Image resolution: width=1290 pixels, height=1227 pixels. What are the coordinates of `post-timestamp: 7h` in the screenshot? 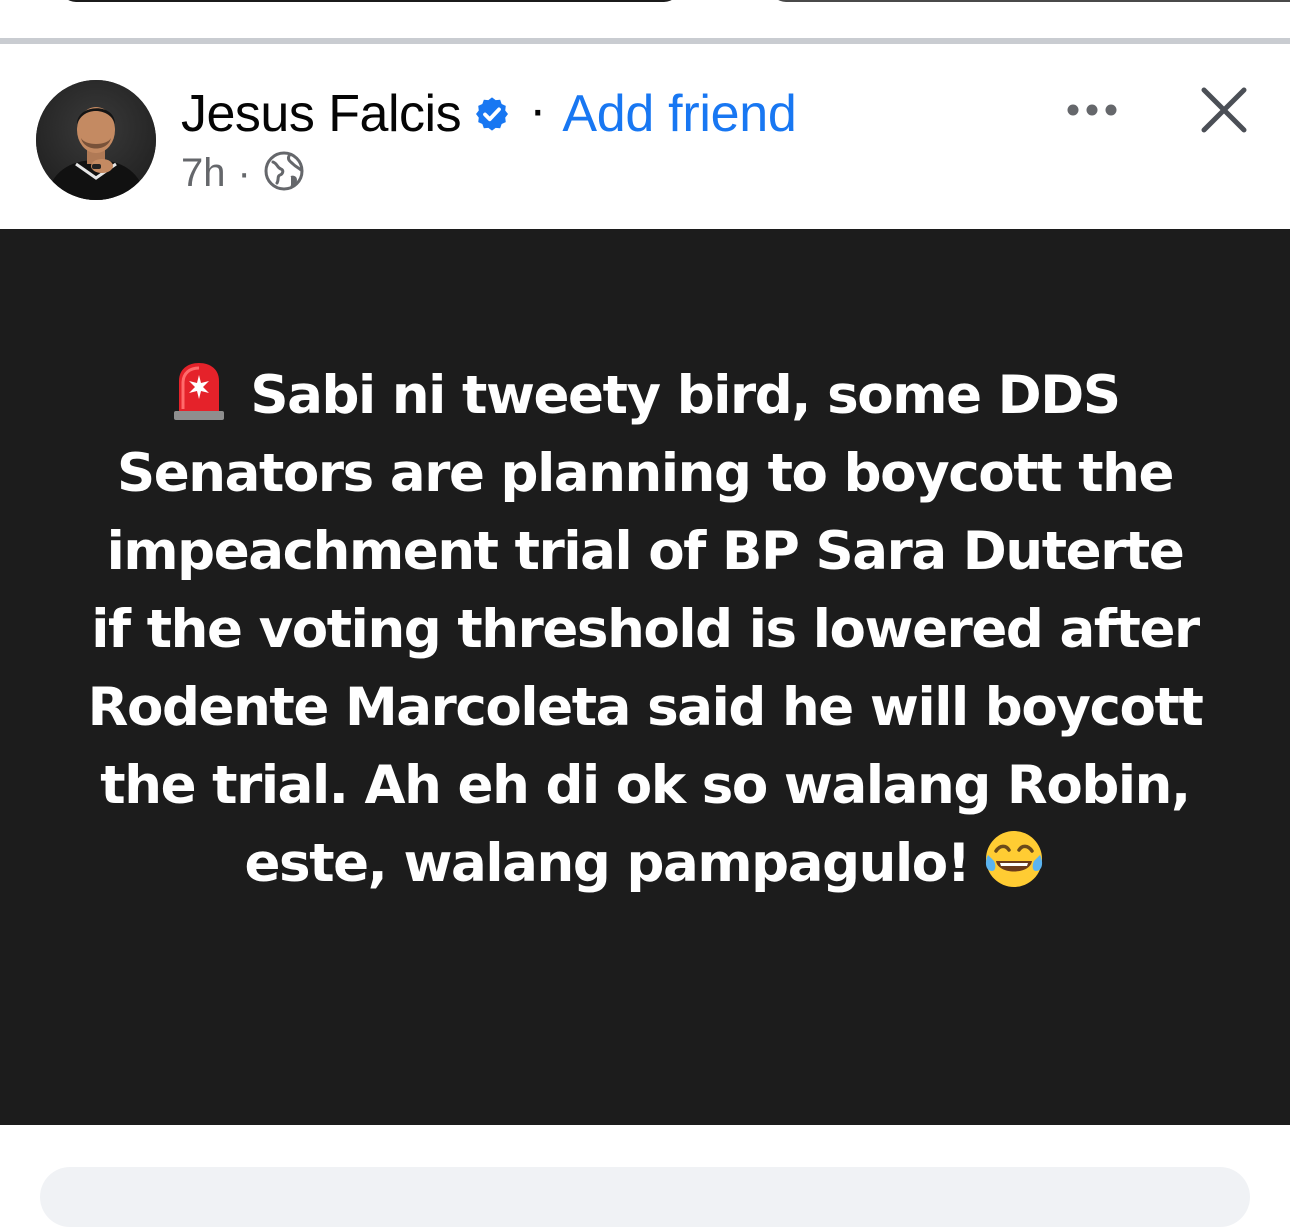 It's located at (203, 173).